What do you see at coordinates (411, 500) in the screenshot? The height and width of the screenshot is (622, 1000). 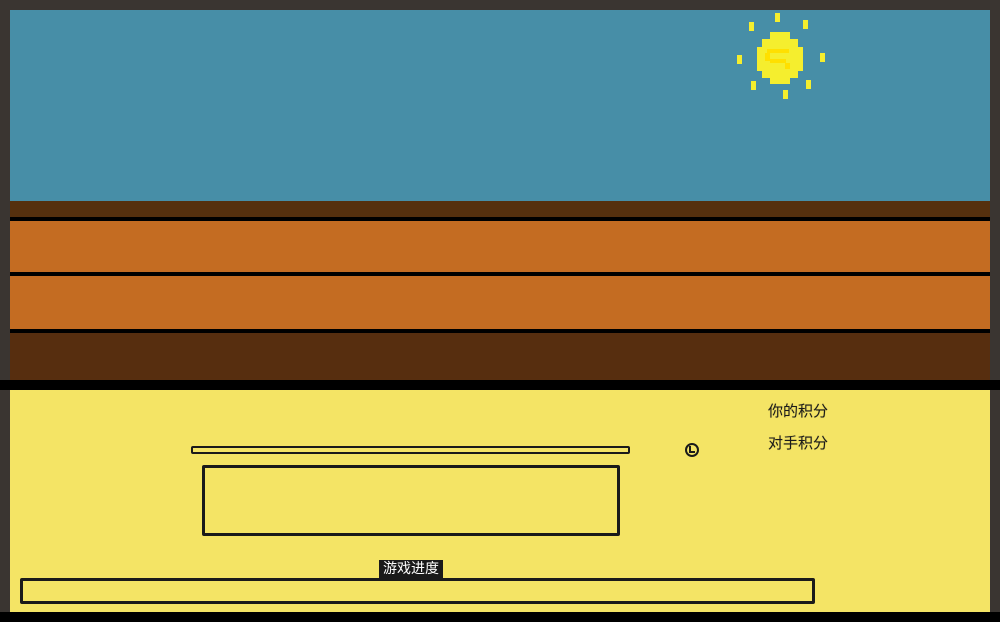 I see `answer-input-box` at bounding box center [411, 500].